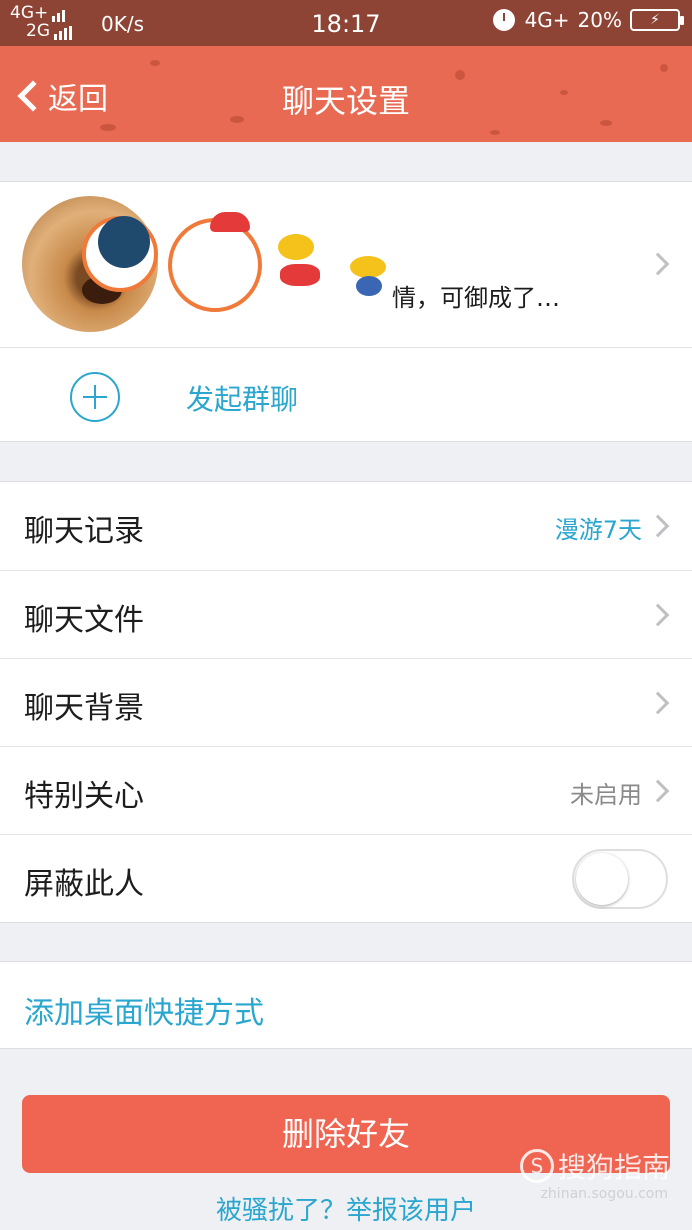 The width and height of the screenshot is (692, 1230). I want to click on status-right: 4G+ 20% ⚡, so click(588, 20).